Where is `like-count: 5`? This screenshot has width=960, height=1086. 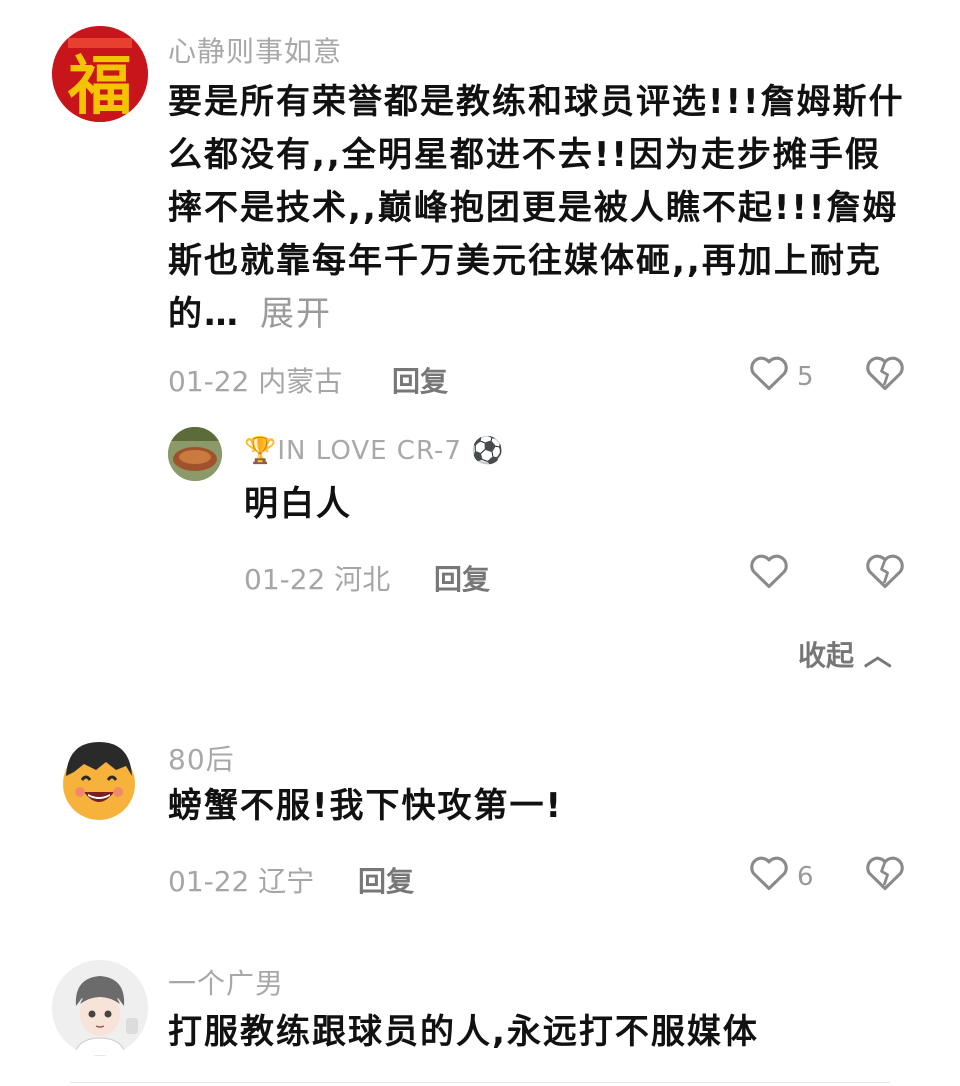
like-count: 5 is located at coordinates (805, 377).